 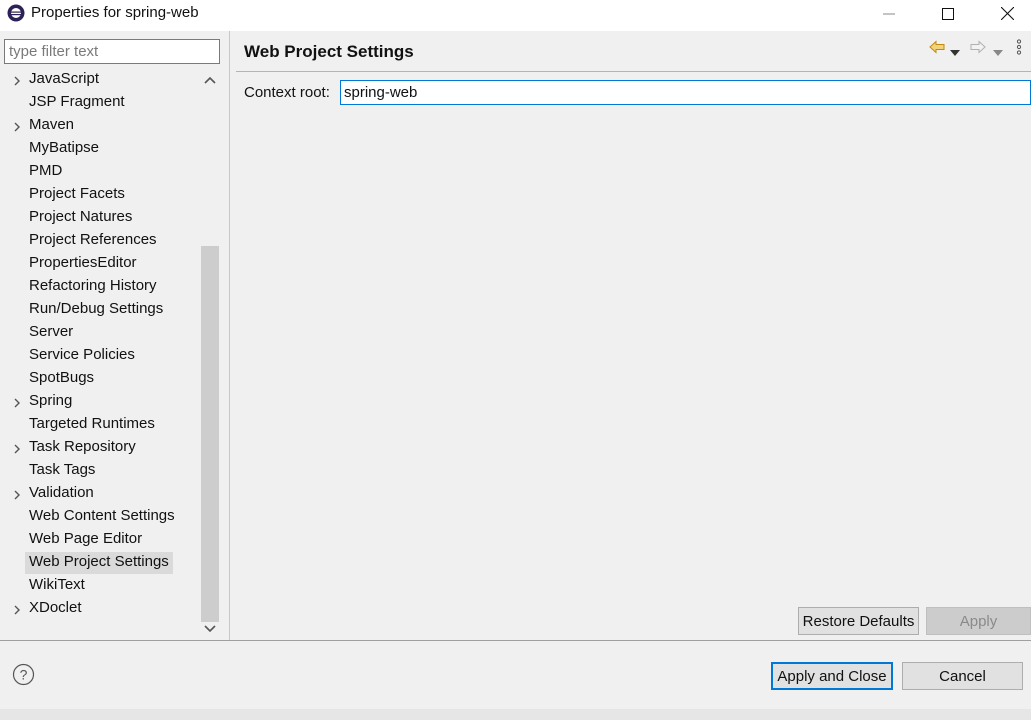 What do you see at coordinates (64, 147) in the screenshot?
I see `tree-item-label: MyBatipse` at bounding box center [64, 147].